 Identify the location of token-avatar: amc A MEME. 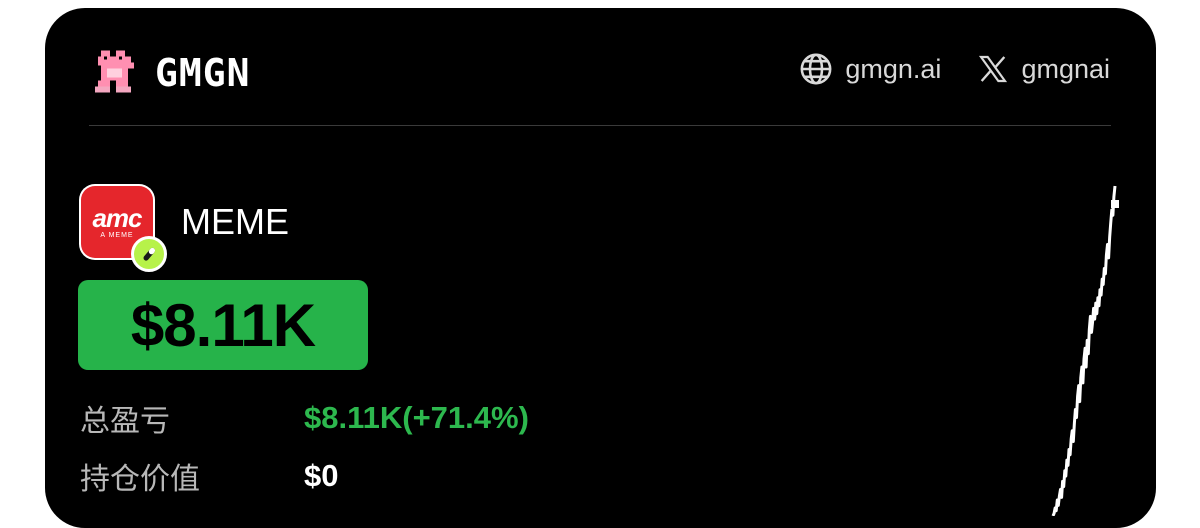
(123, 228).